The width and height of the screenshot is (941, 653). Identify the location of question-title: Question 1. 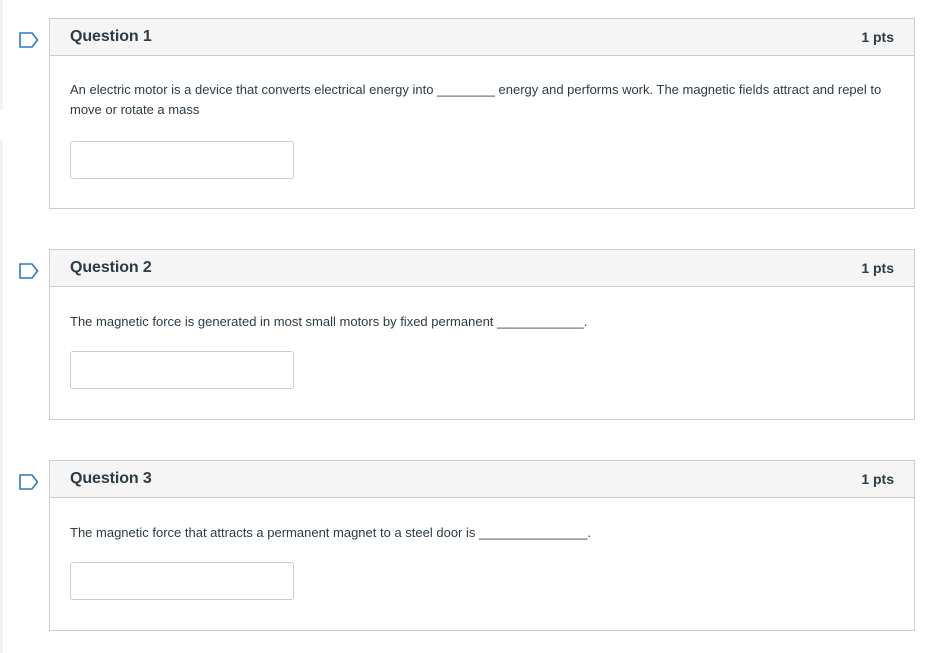
(111, 36).